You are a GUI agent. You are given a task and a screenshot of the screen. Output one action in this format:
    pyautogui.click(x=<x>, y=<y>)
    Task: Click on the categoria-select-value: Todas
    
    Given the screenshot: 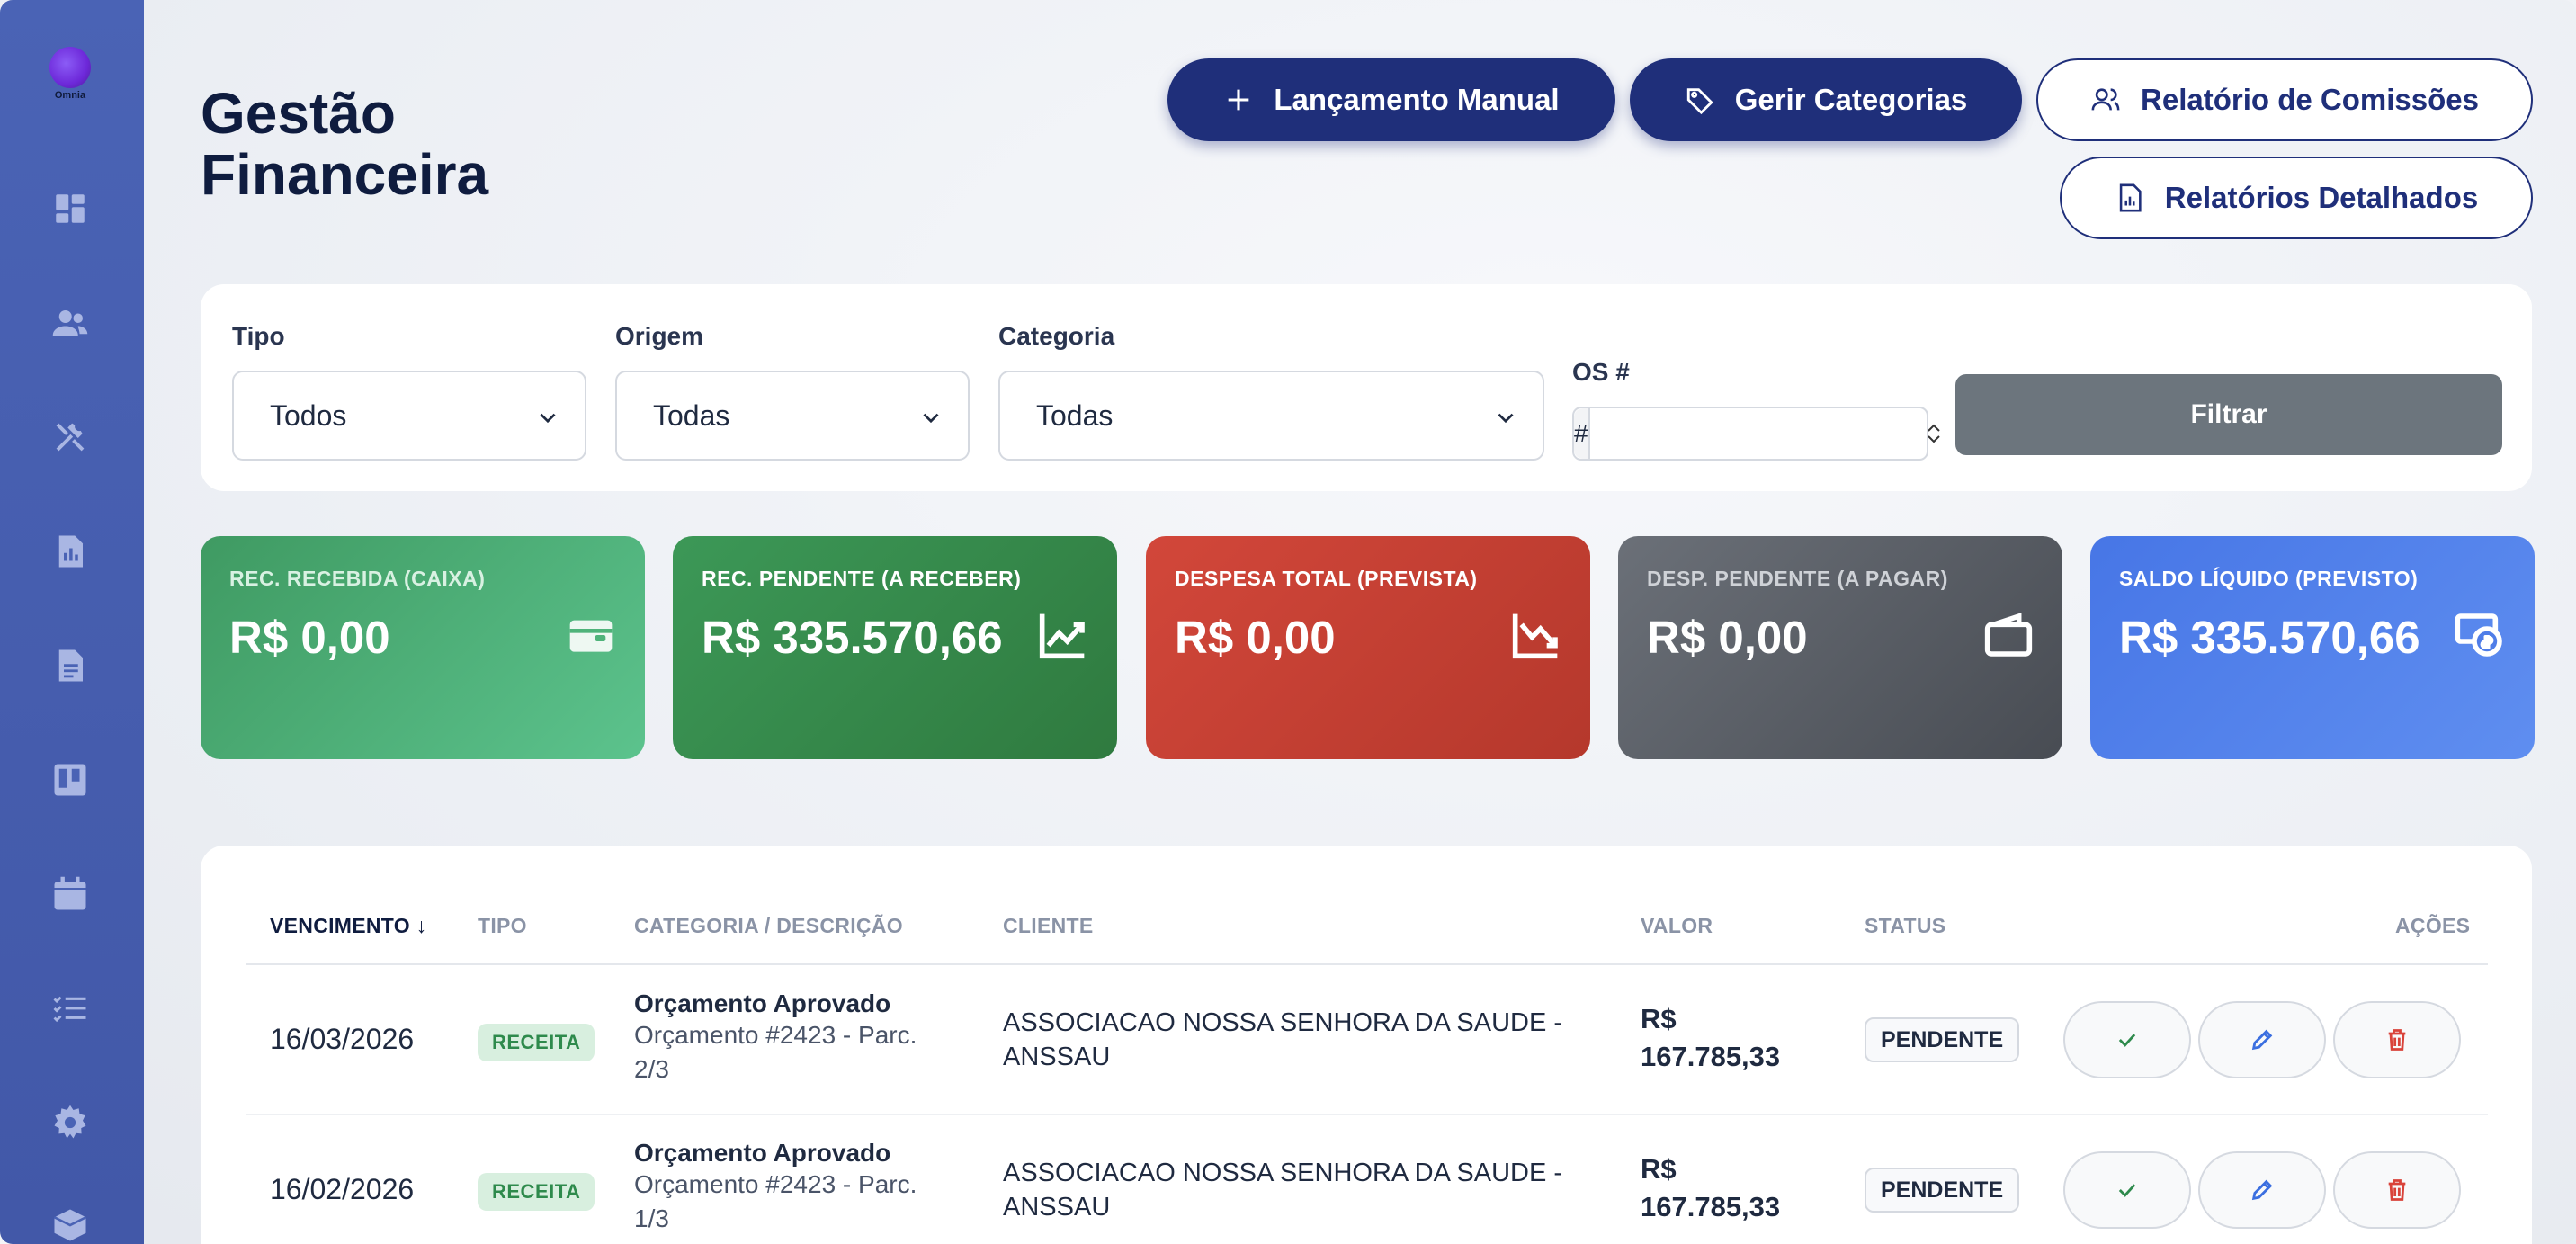 What is the action you would take?
    pyautogui.click(x=1075, y=415)
    